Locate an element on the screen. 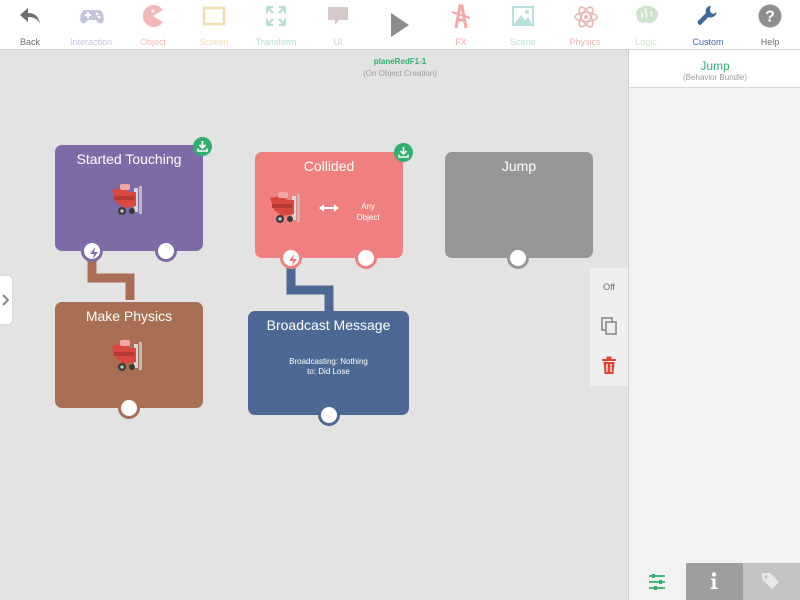 The image size is (800, 600). sliders-icon is located at coordinates (657, 582).